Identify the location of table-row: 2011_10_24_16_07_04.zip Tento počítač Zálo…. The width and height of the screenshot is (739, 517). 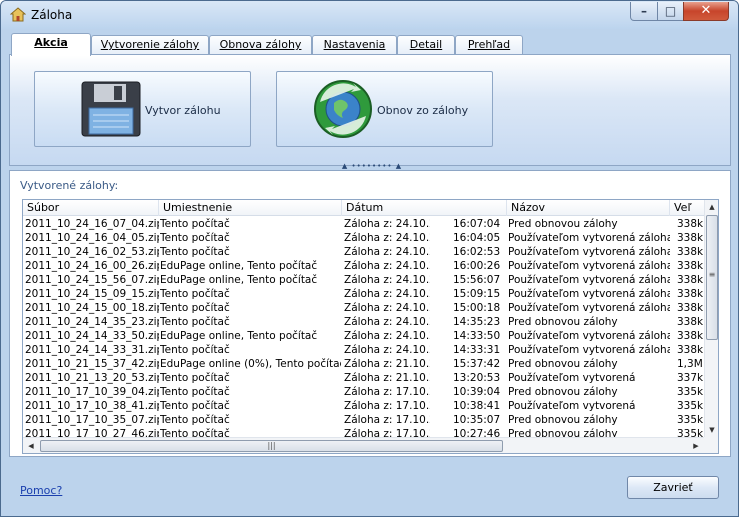
(363, 224).